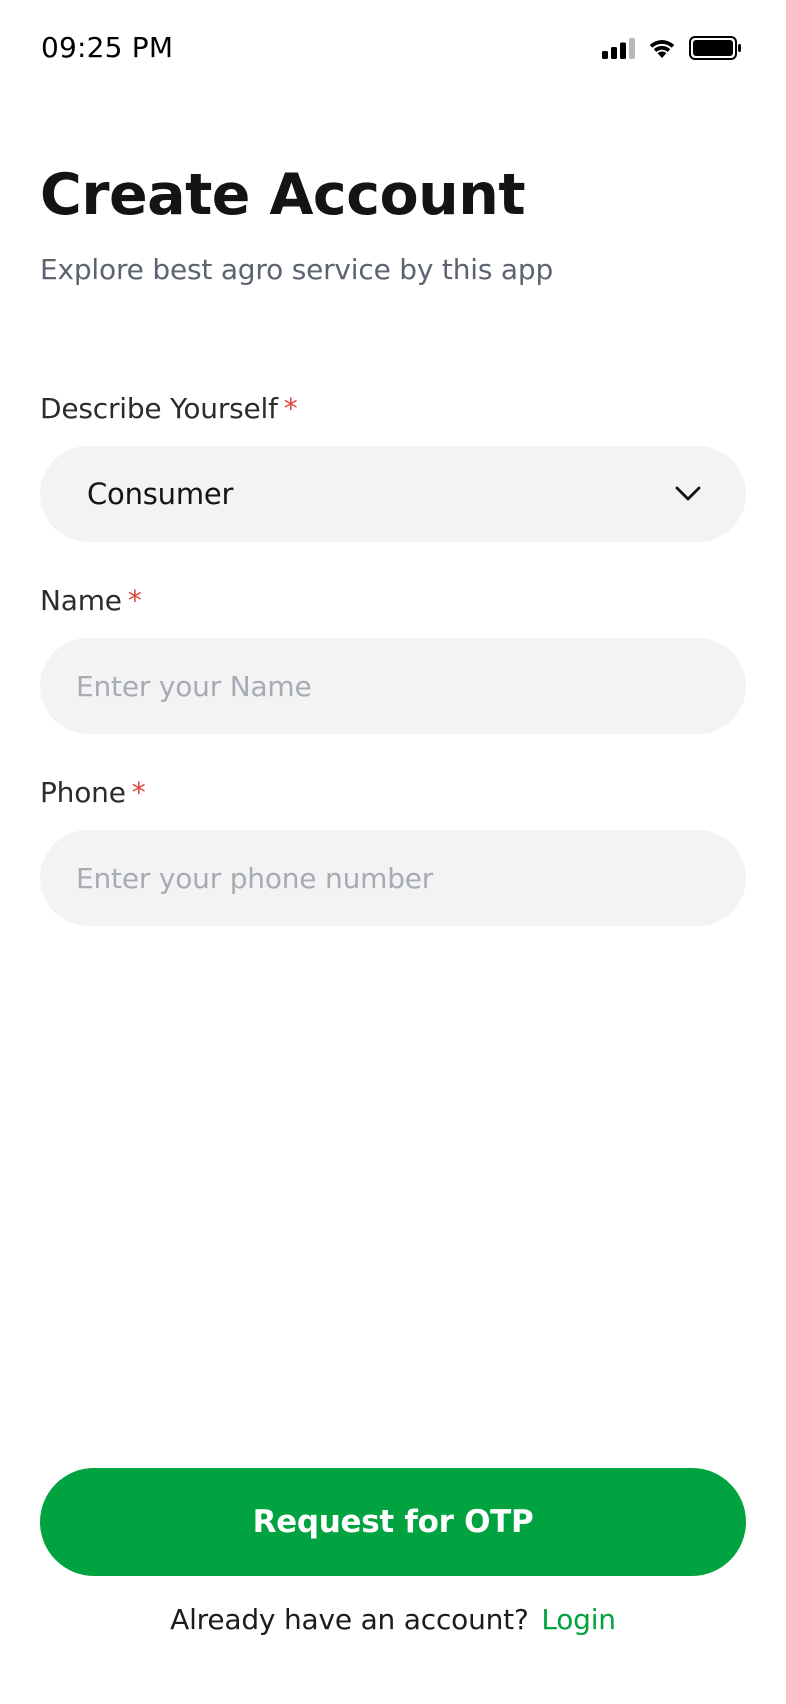 The image size is (786, 1704). Describe the element at coordinates (393, 48) in the screenshot. I see `status-bar: 09:25 PM` at that location.